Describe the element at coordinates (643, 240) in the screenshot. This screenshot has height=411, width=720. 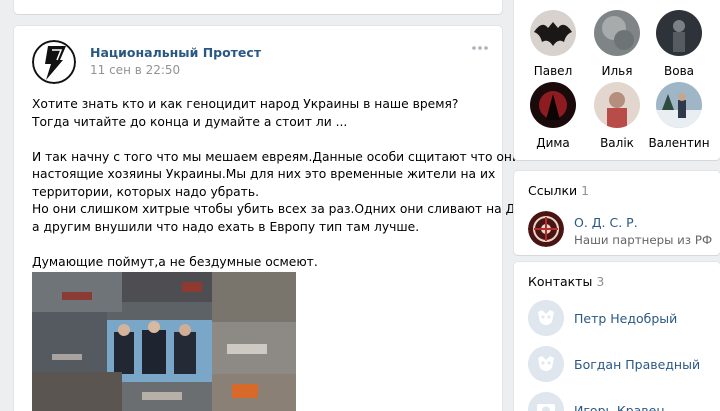
I see `link-description: Наши партнеры из РФ` at that location.